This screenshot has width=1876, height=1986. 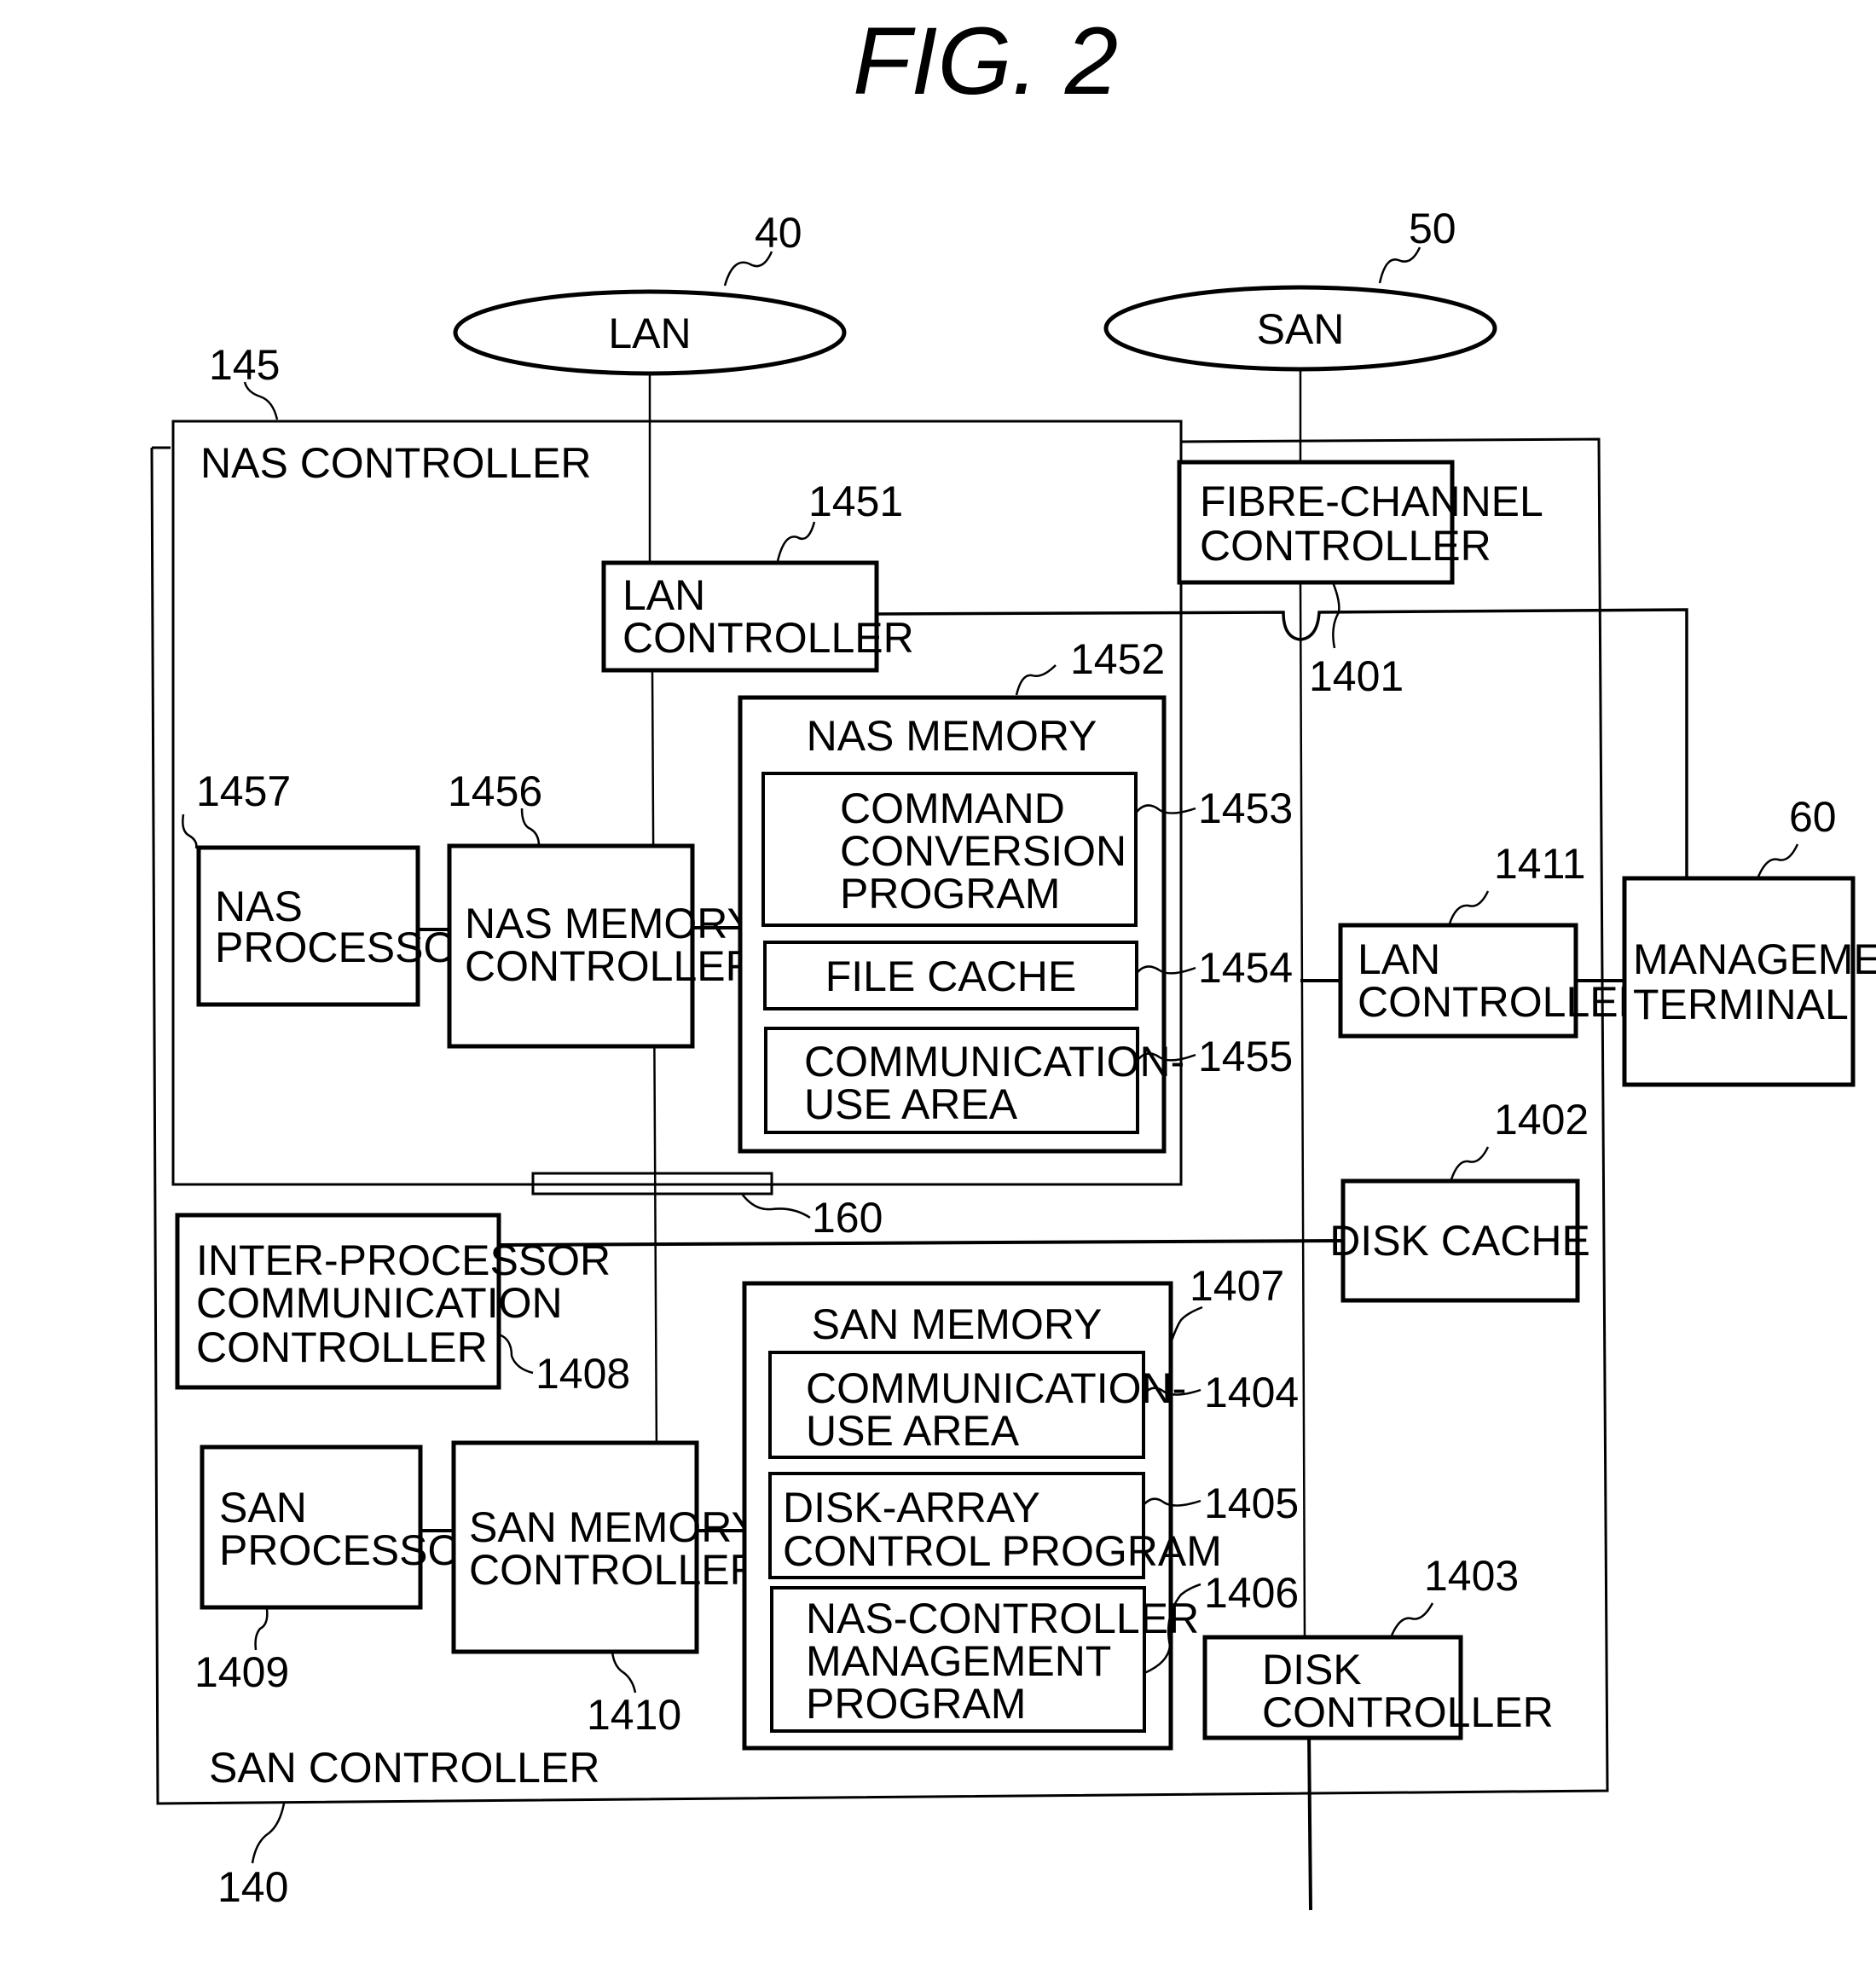 What do you see at coordinates (1541, 1120) in the screenshot?
I see `disk-cache-ref: 1402` at bounding box center [1541, 1120].